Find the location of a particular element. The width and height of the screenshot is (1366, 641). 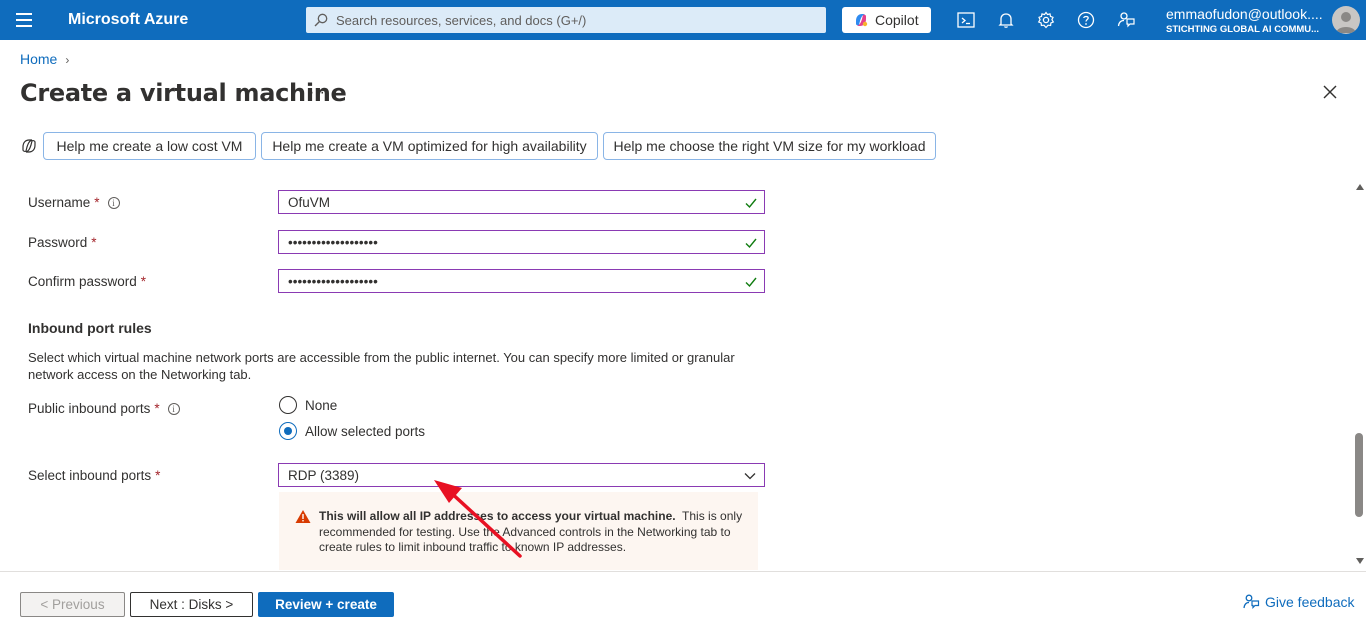

next-disks-button: Next : Disks > is located at coordinates (191, 604).